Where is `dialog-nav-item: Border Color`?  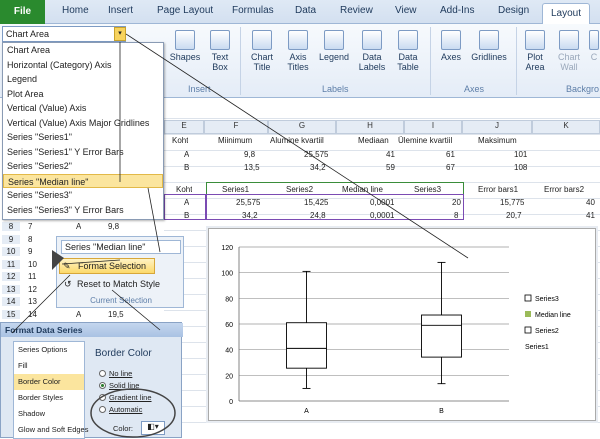 dialog-nav-item: Border Color is located at coordinates (49, 382).